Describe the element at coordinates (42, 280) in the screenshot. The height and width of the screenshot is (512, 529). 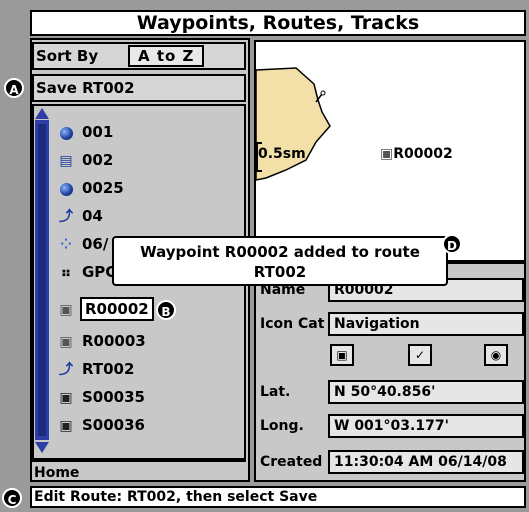
I see `scrollbar-thumb` at that location.